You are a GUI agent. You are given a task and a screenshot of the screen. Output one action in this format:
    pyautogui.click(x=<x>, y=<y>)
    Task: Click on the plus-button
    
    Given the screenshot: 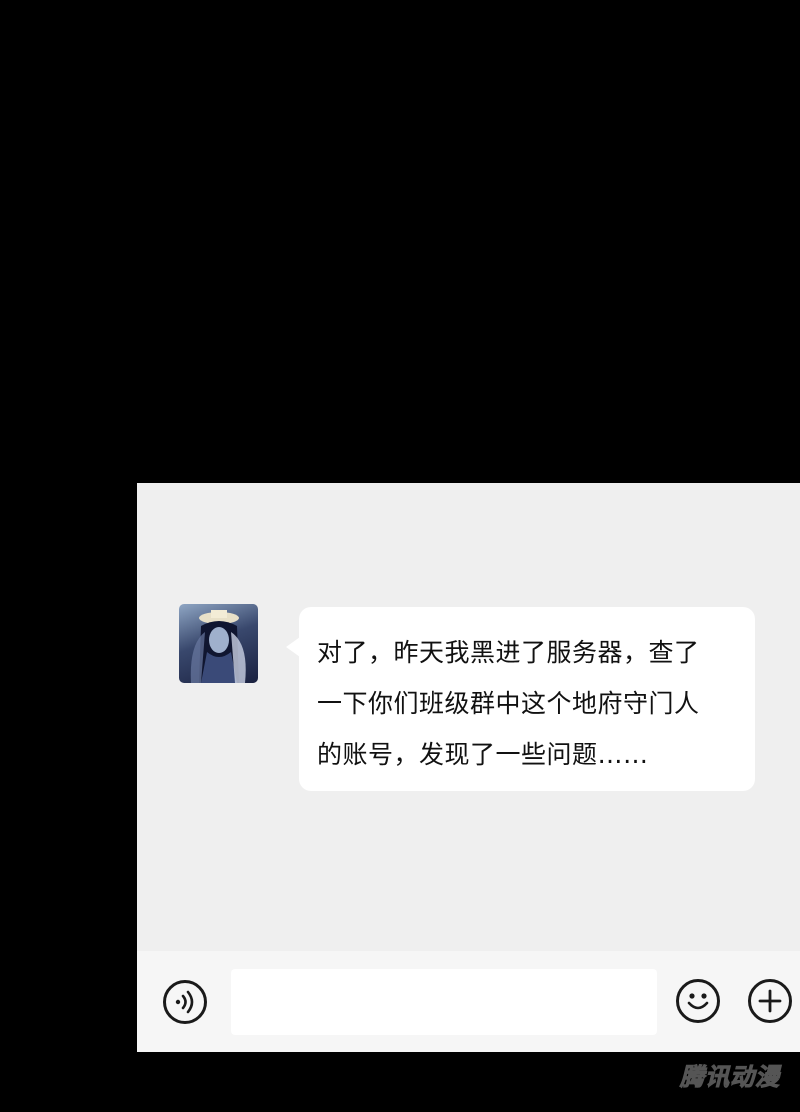 What is the action you would take?
    pyautogui.click(x=770, y=1001)
    